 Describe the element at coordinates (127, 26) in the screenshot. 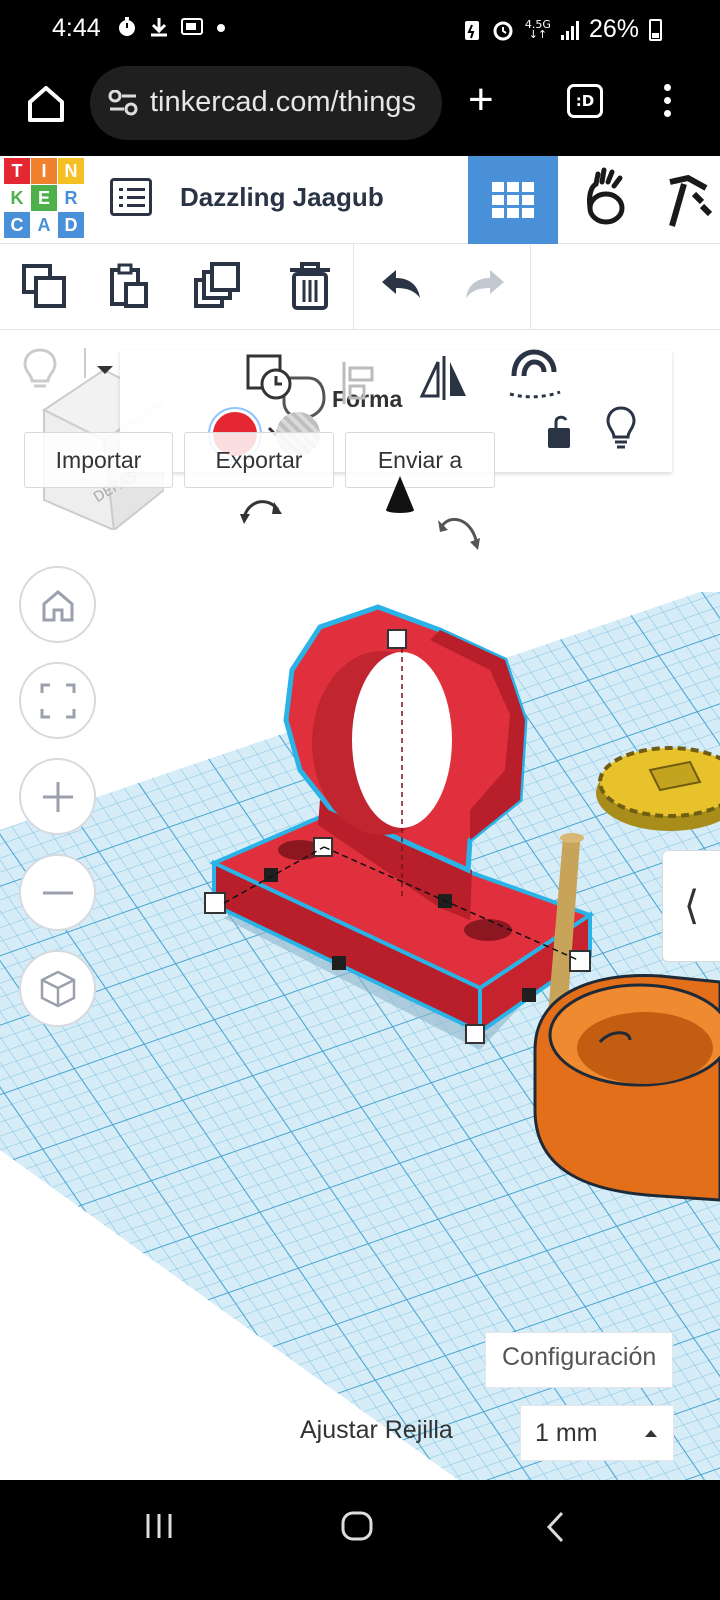

I see `stopwatch-icon` at that location.